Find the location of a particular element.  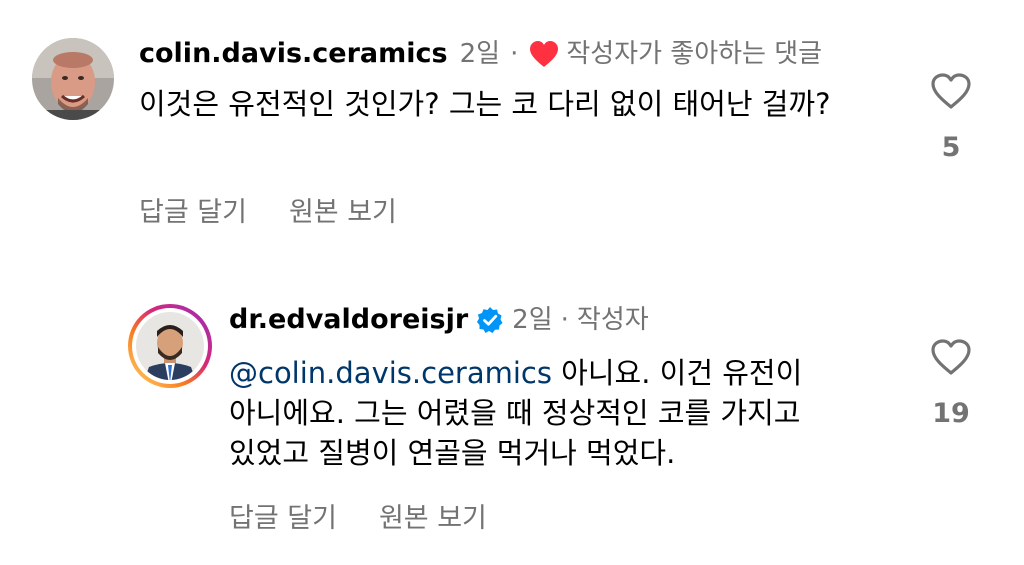

author-badge: 작성자 is located at coordinates (612, 320).